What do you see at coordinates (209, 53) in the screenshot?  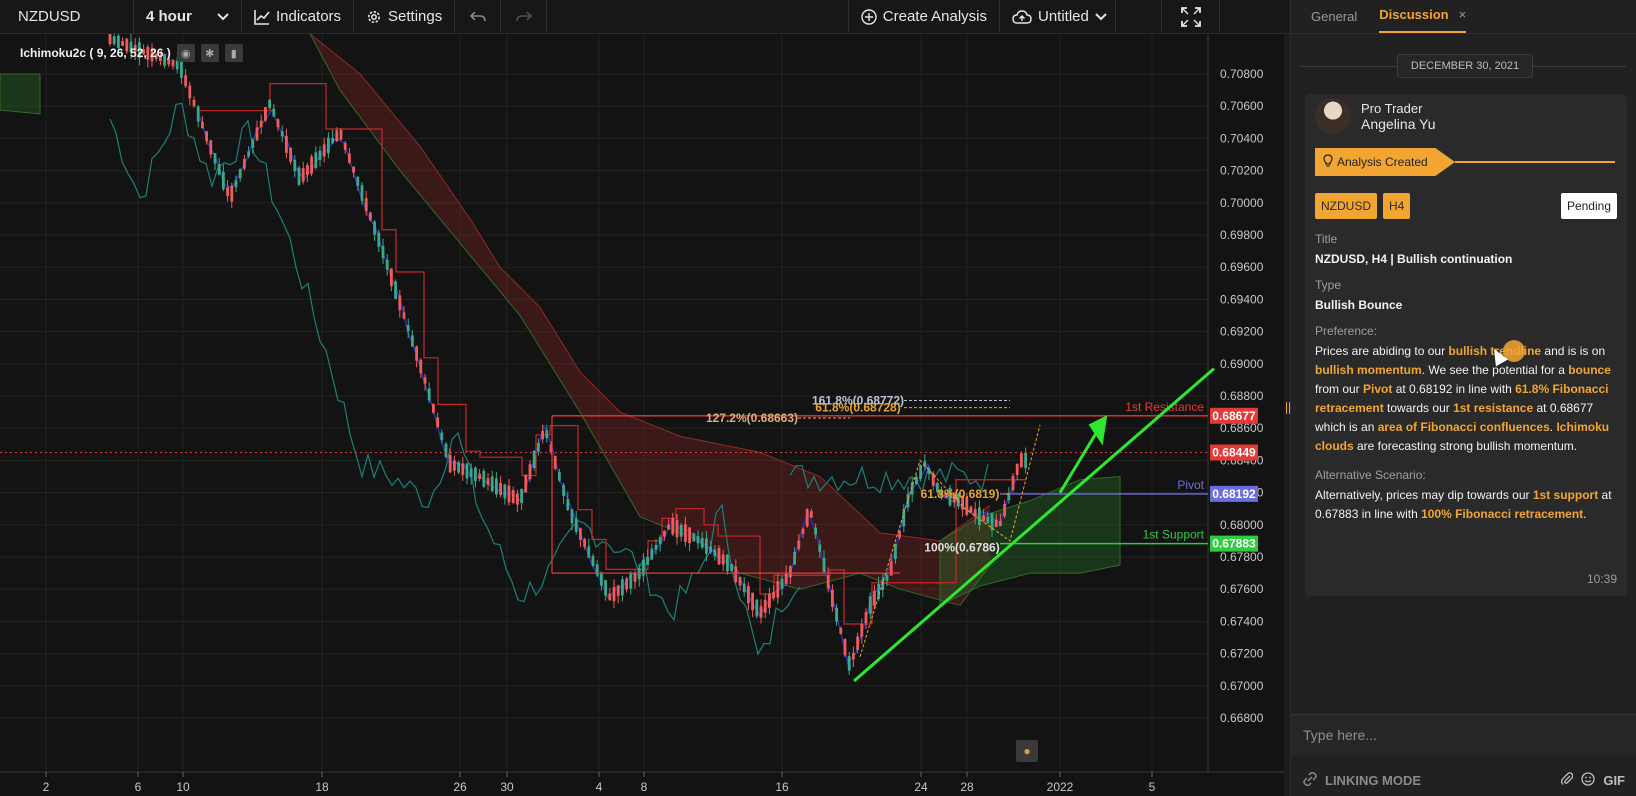 I see `indicator-settings-icon: ✱` at bounding box center [209, 53].